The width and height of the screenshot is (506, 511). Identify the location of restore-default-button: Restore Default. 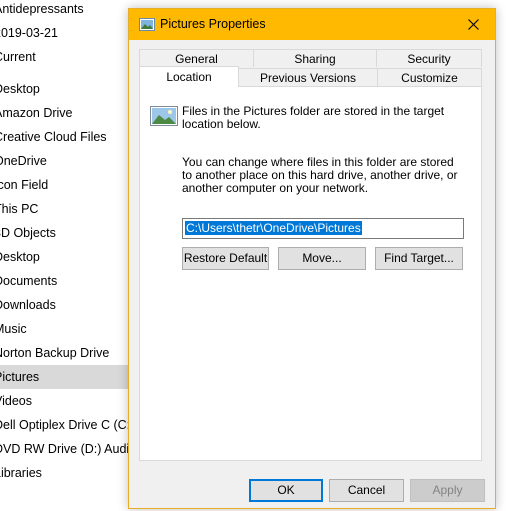
(225, 258).